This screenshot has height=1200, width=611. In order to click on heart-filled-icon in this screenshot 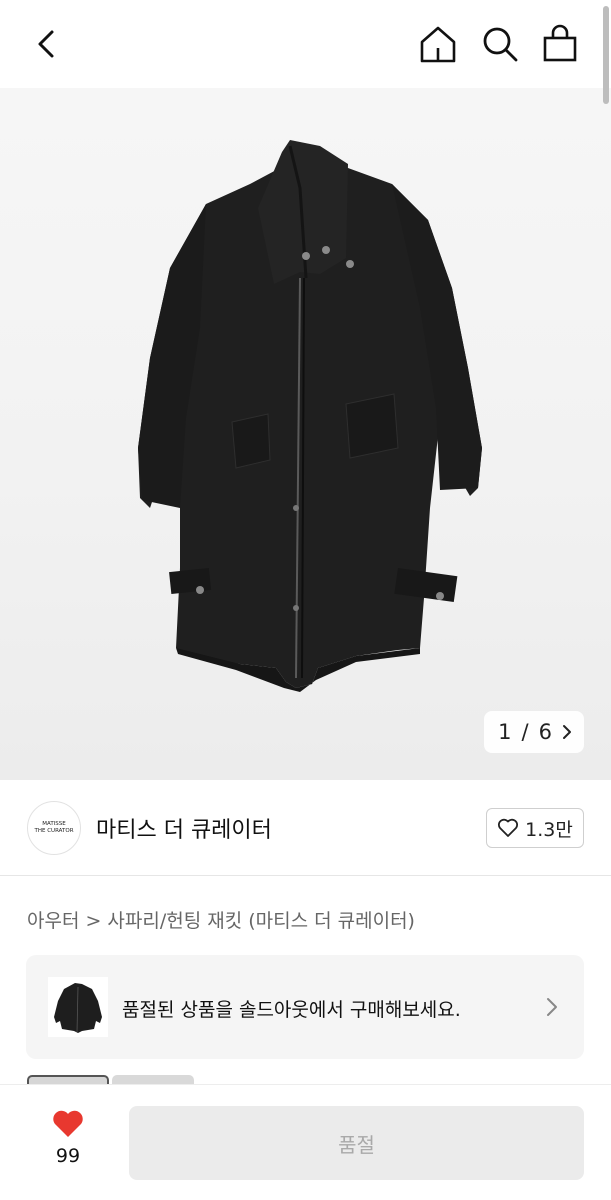, I will do `click(68, 1123)`.